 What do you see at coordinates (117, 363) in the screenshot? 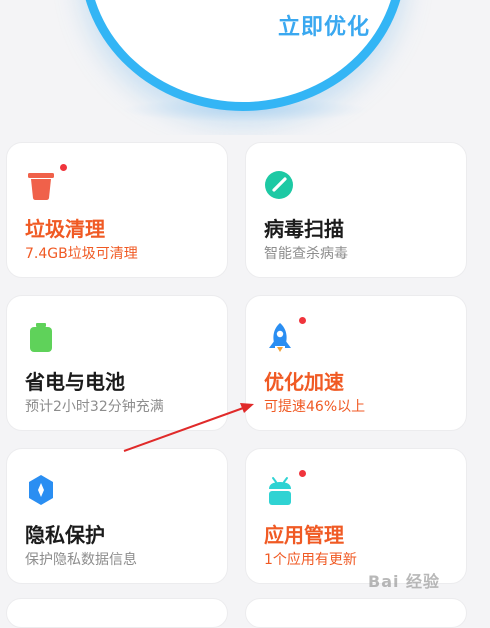
I see `card-power-battery: 省电与电池 预计2小时32分钟充满` at bounding box center [117, 363].